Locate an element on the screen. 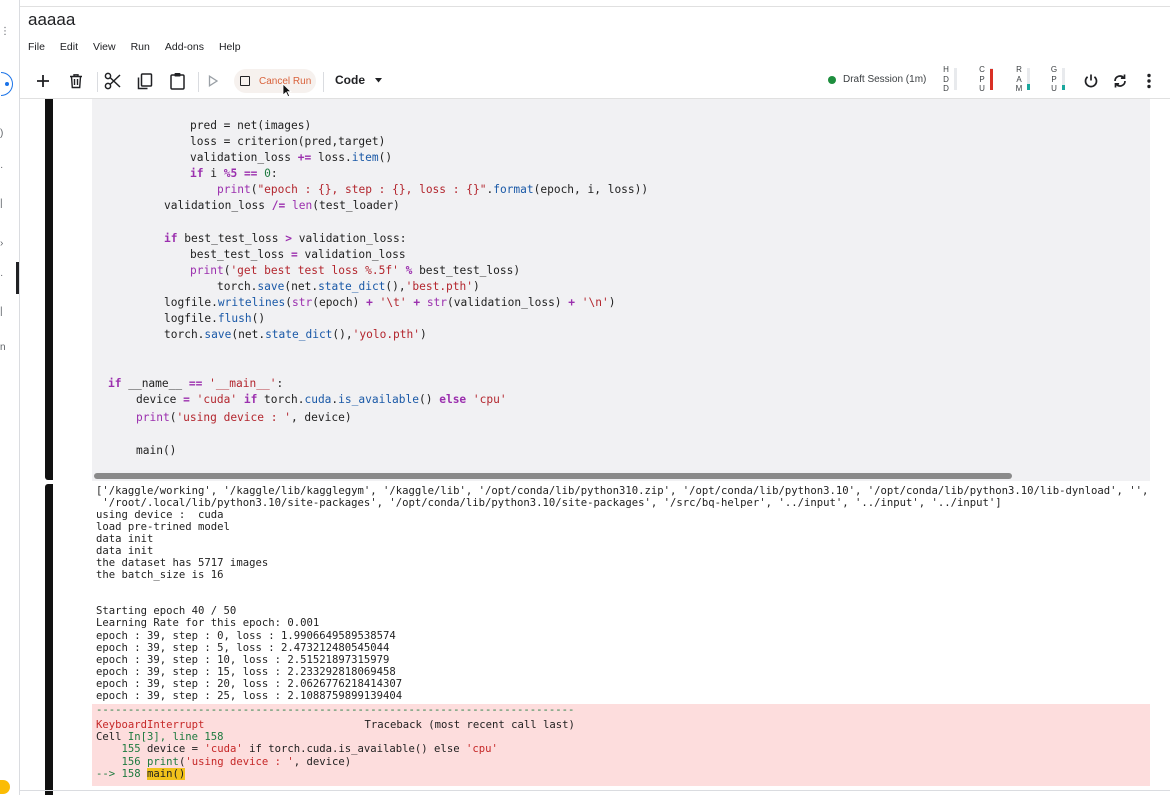 This screenshot has height=795, width=1170. code-line: loss = criterion(pred,target) is located at coordinates (288, 141).